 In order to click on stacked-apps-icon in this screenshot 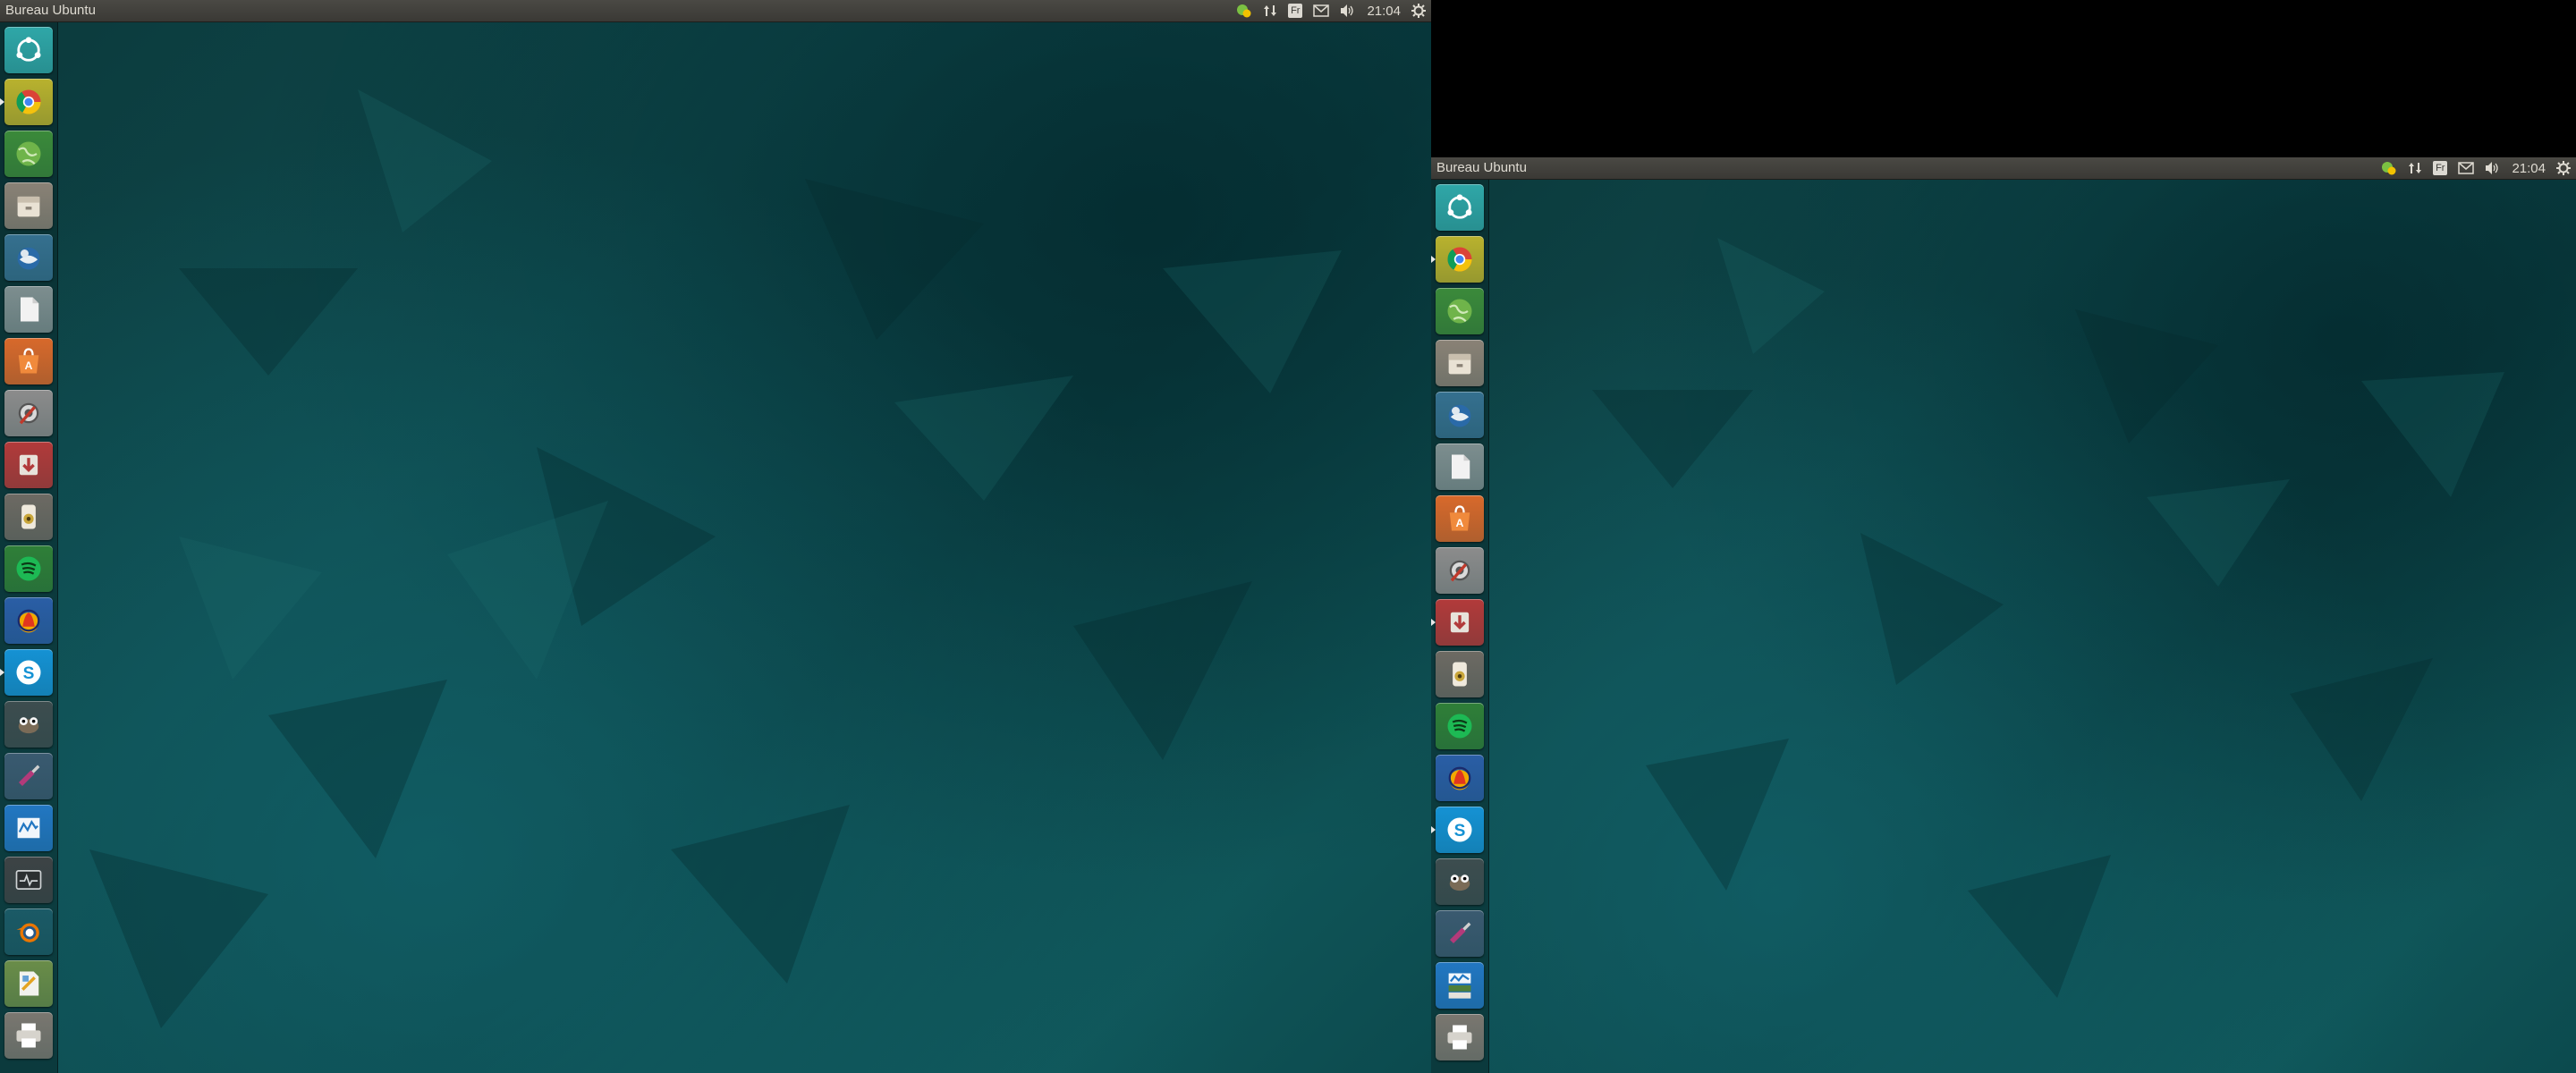, I will do `click(1460, 985)`.